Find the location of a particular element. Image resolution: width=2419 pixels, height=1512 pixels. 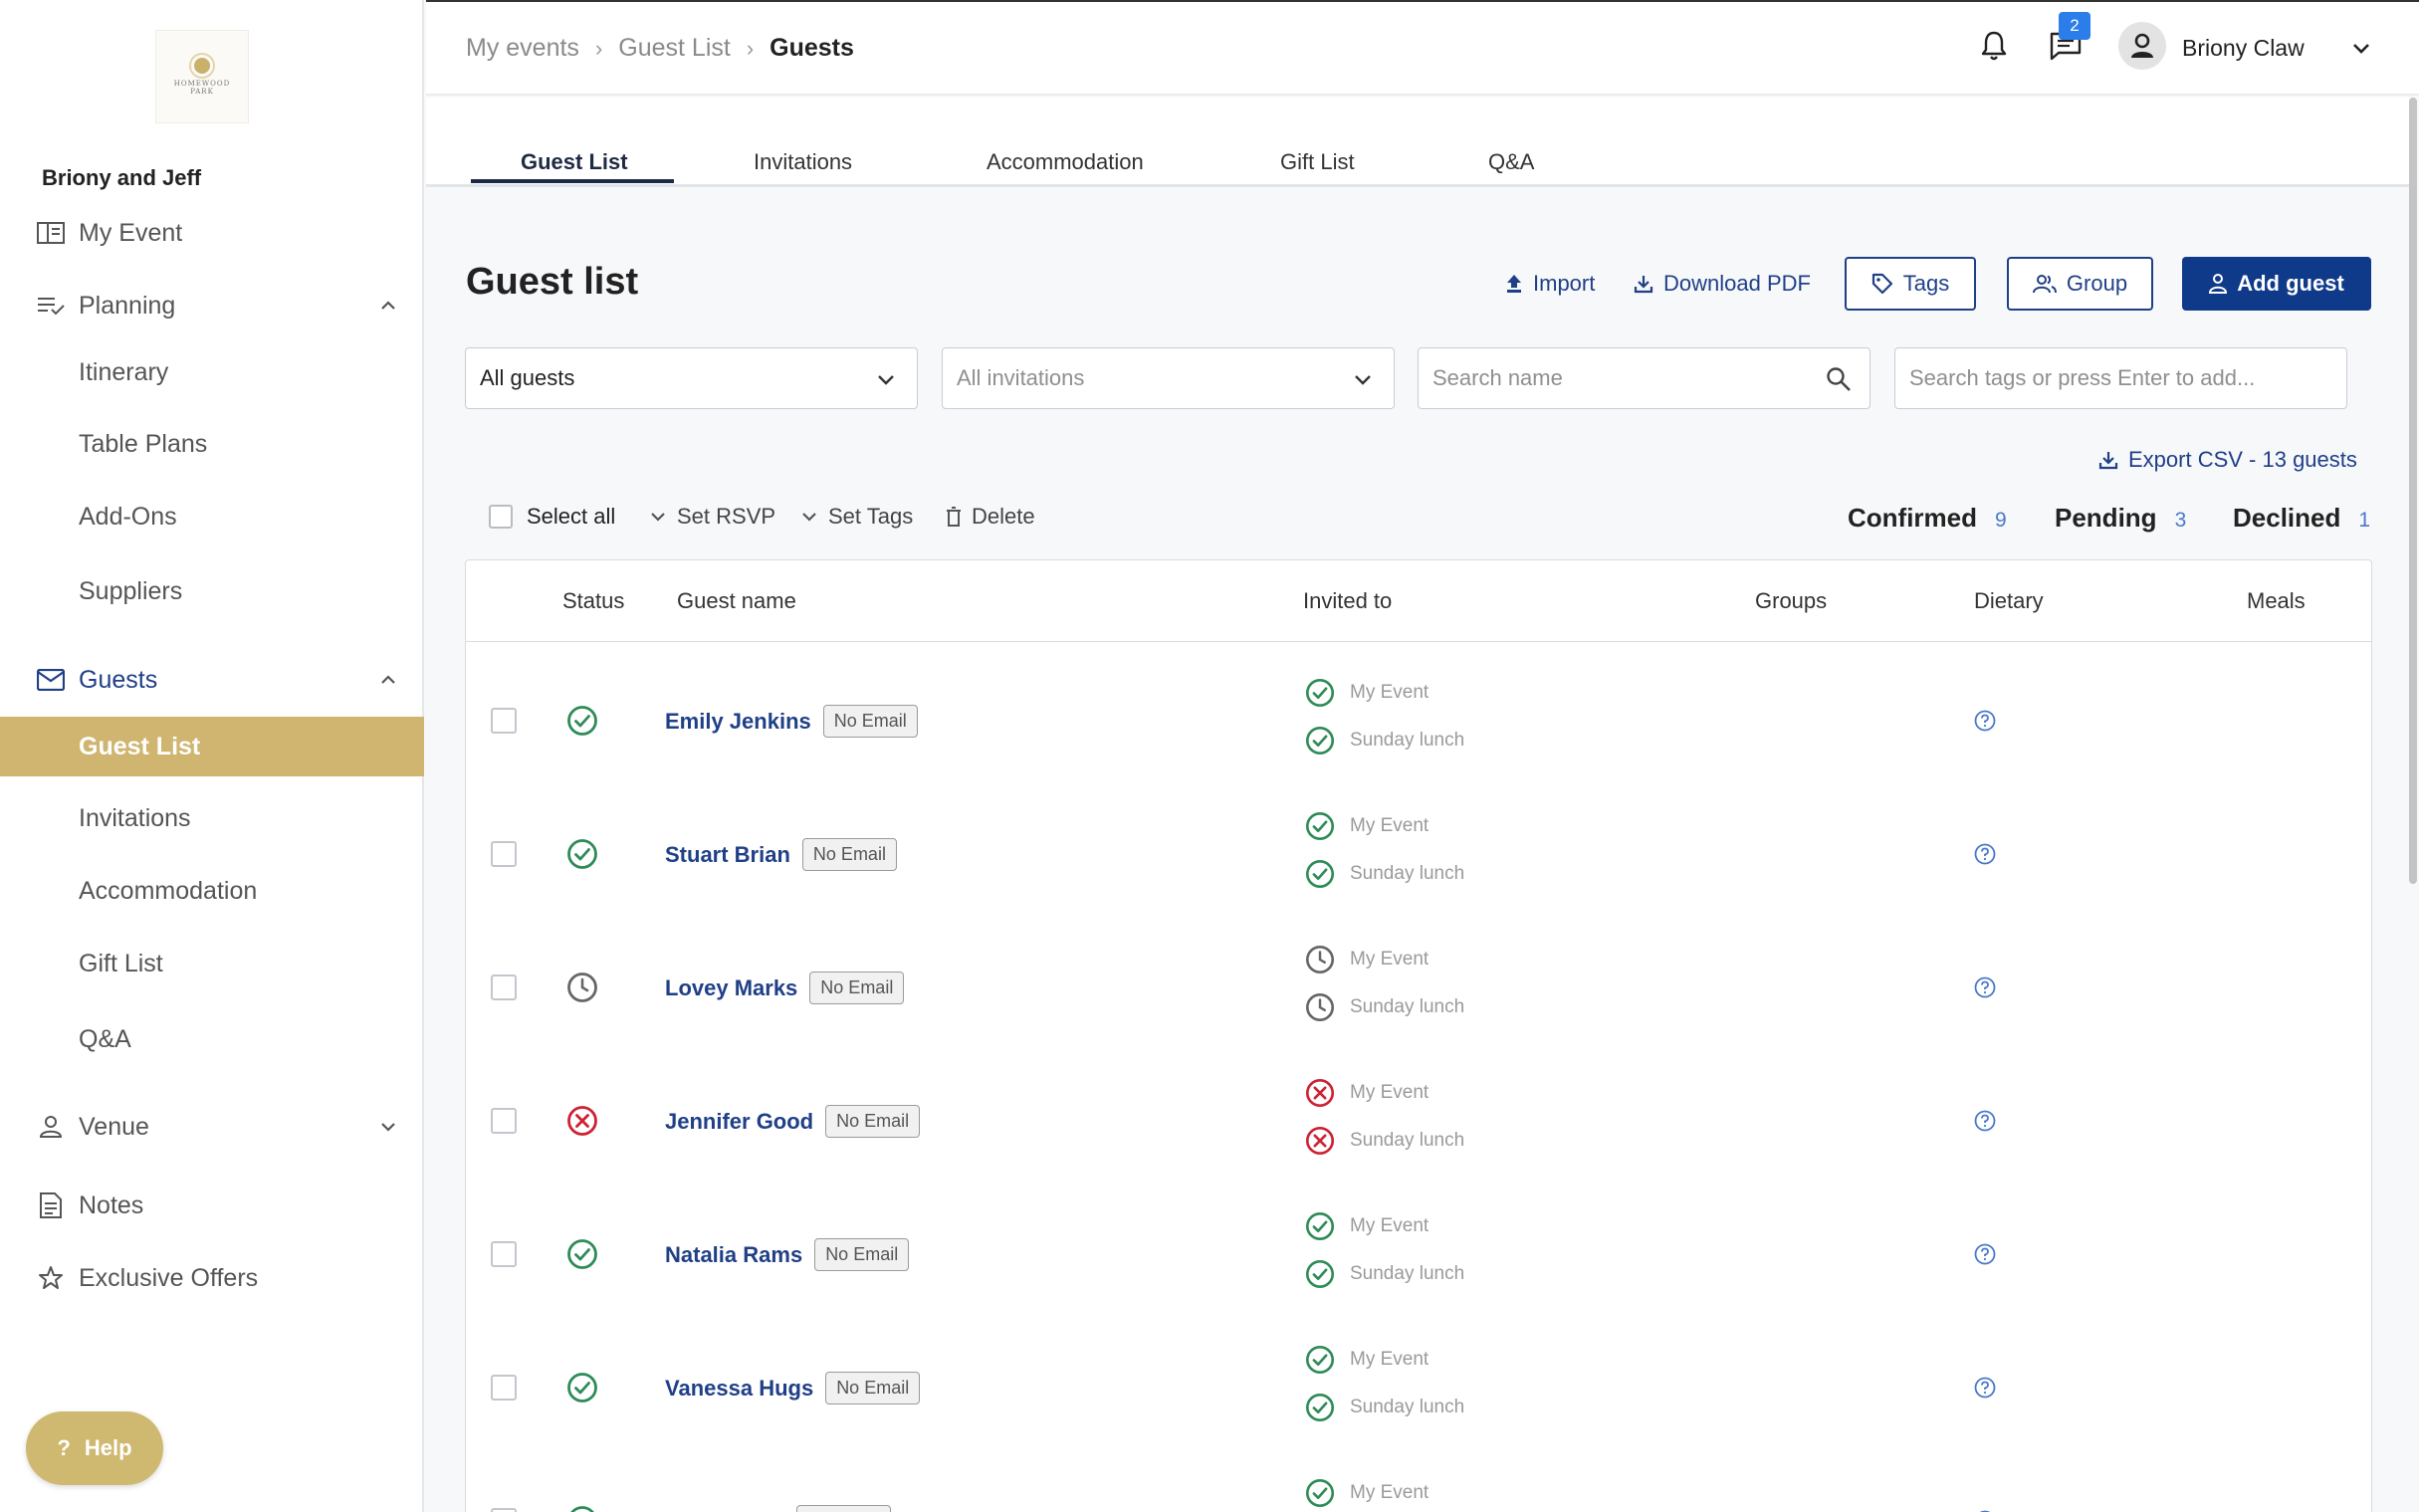

sidebar-item-itinerary: Itinerary is located at coordinates (212, 372).